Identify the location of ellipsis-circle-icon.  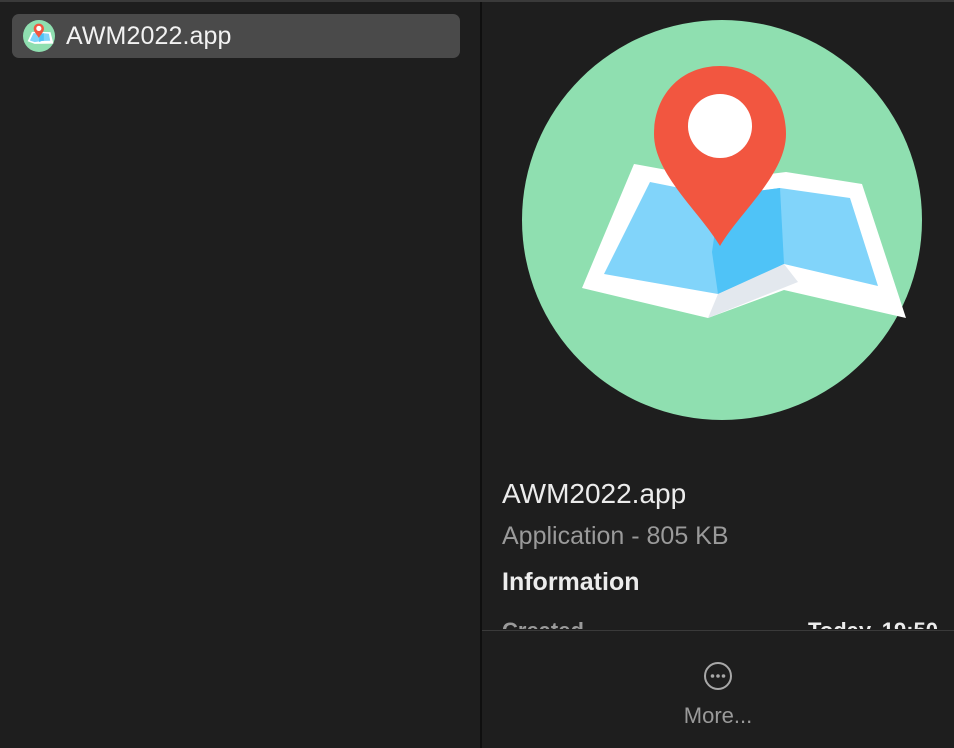
(718, 676).